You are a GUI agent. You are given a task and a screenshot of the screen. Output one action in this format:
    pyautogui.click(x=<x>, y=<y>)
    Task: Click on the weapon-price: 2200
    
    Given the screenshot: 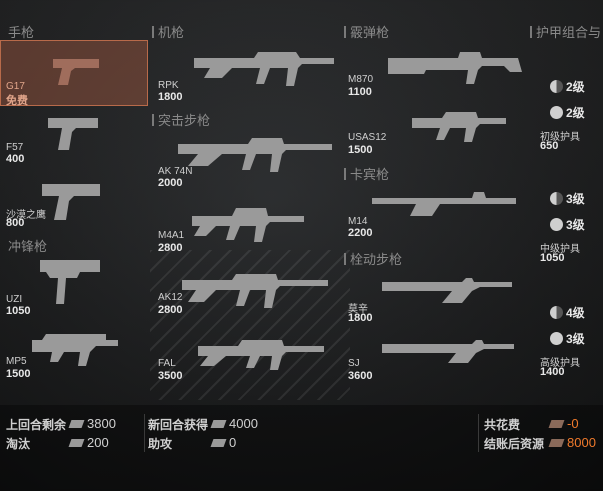 What is the action you would take?
    pyautogui.click(x=360, y=233)
    